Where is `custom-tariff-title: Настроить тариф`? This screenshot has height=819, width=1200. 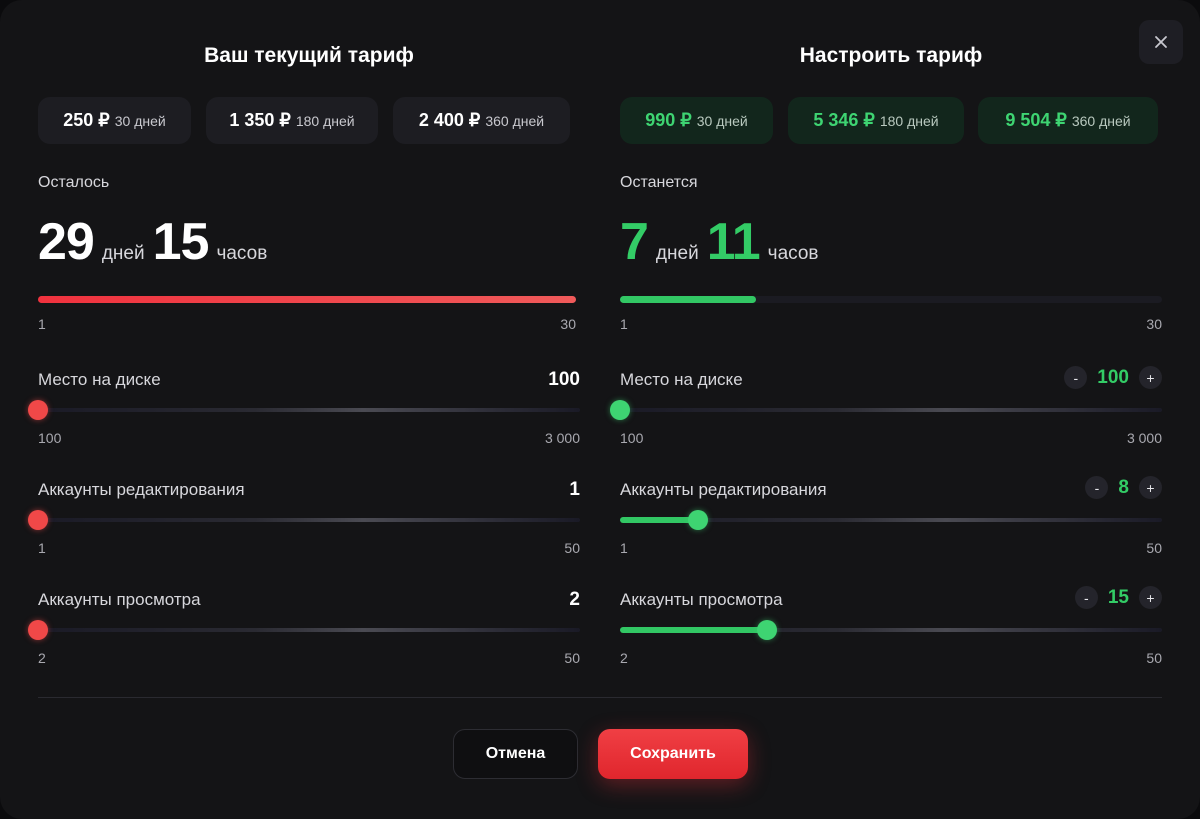 custom-tariff-title: Настроить тариф is located at coordinates (891, 55).